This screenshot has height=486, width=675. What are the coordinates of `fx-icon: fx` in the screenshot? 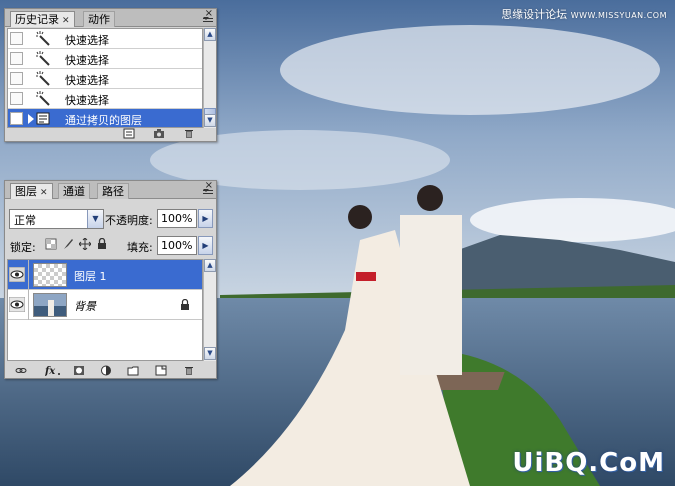 It's located at (53, 370).